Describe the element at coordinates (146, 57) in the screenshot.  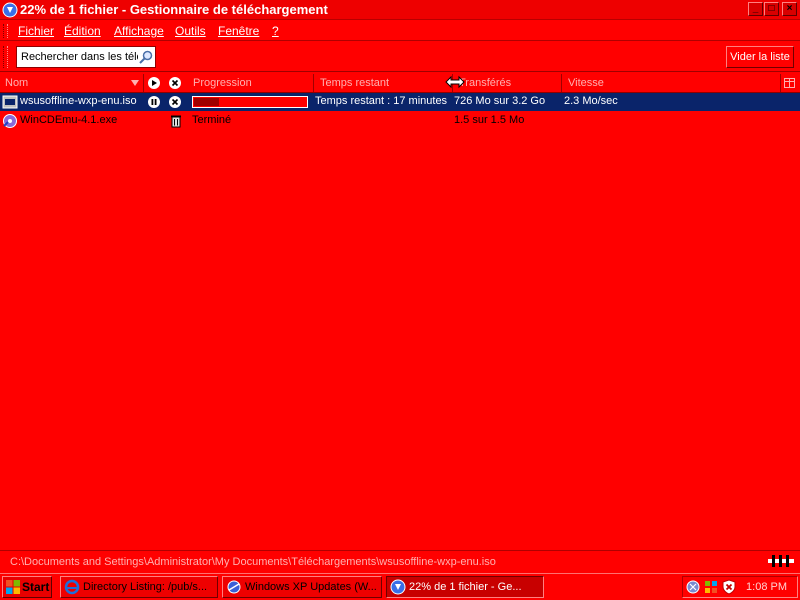
I see `search-icon` at that location.